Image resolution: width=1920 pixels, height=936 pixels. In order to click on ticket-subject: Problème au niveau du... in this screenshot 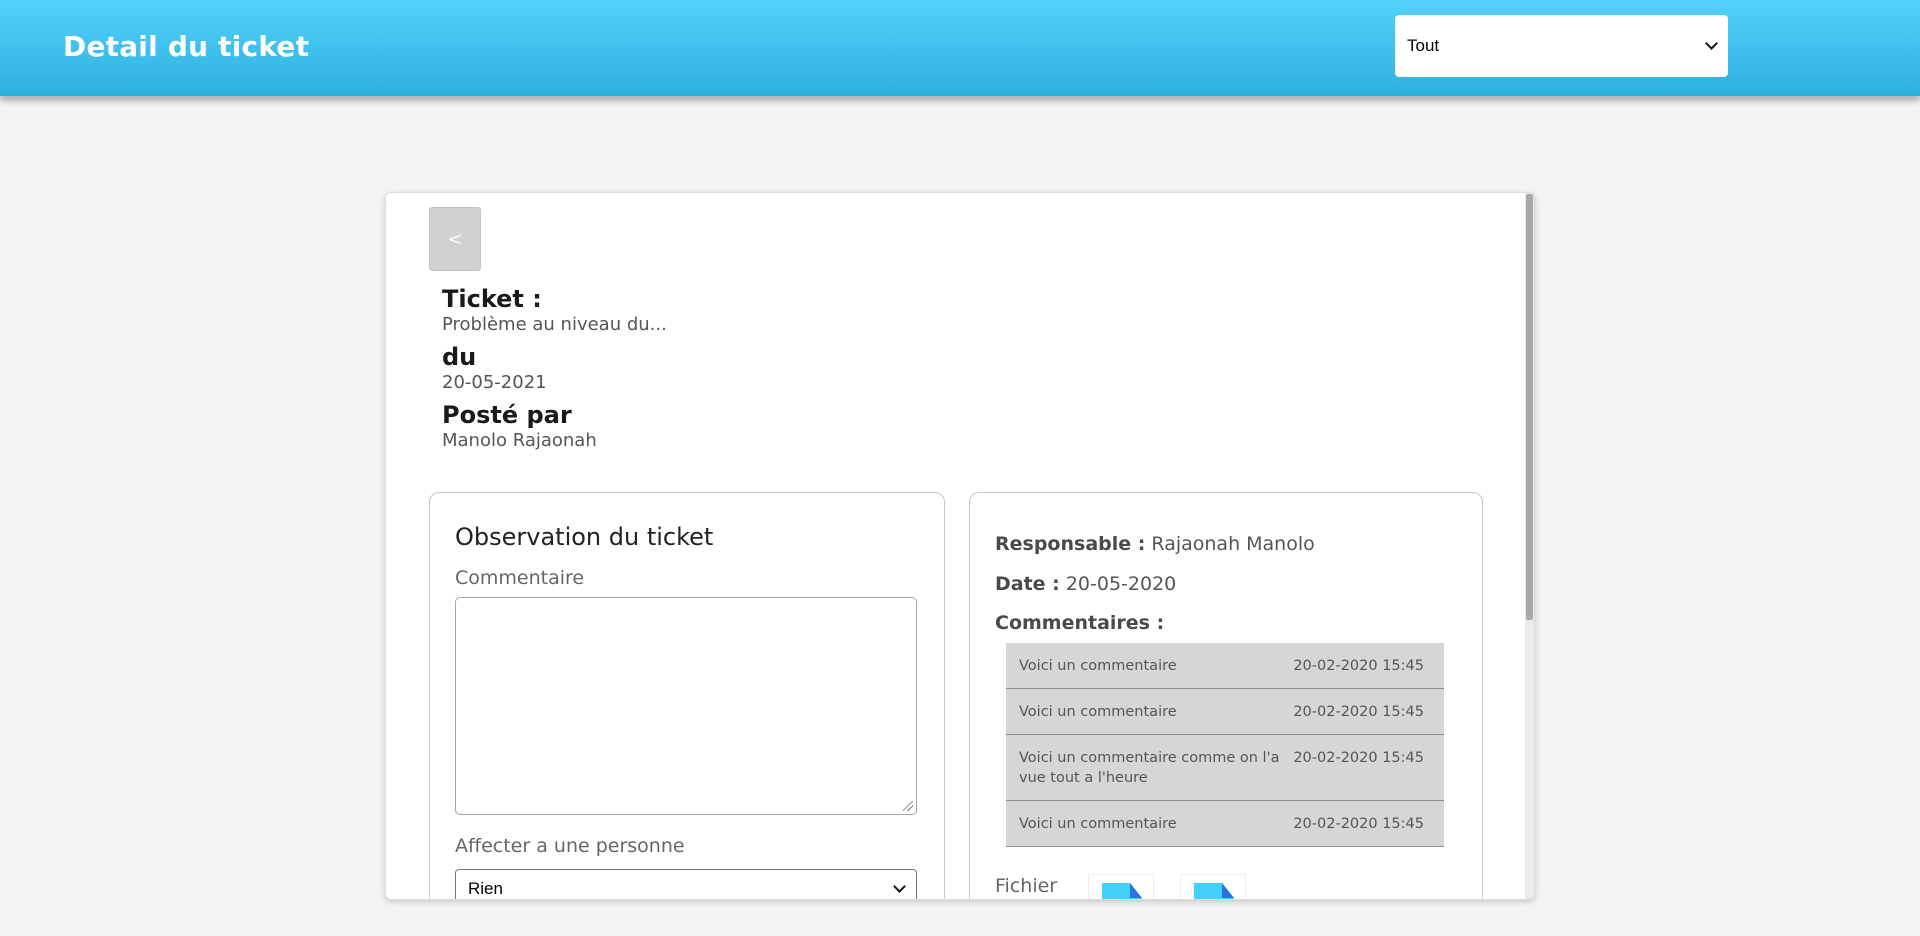, I will do `click(554, 324)`.